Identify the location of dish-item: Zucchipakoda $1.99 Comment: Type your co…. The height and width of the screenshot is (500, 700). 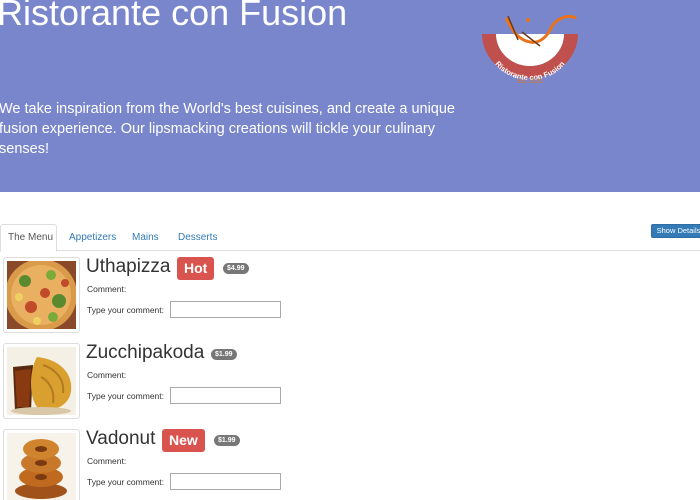
(203, 380).